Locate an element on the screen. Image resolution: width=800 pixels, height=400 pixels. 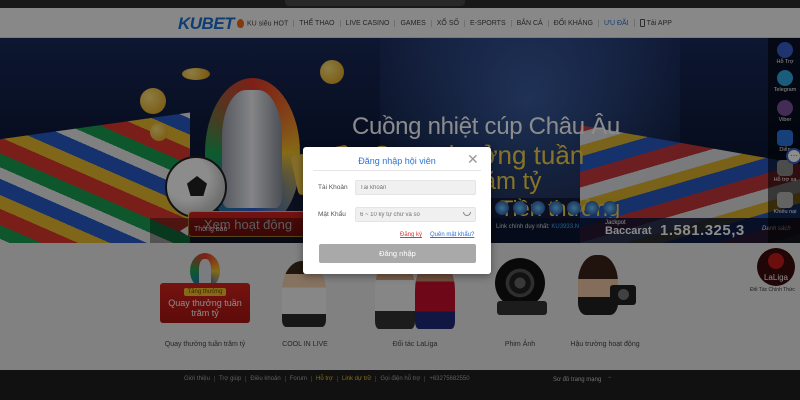
divider is located at coordinates (397, 170).